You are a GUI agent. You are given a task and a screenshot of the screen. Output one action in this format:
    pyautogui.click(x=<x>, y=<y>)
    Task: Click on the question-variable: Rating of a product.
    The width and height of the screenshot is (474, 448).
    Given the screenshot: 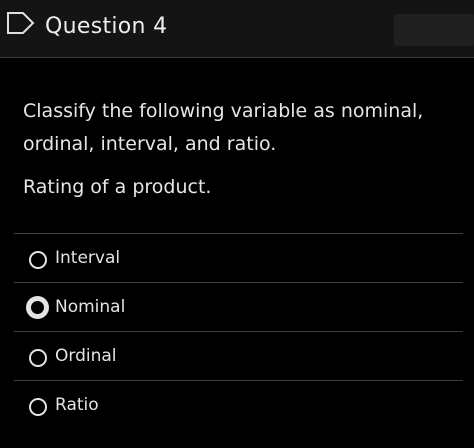 What is the action you would take?
    pyautogui.click(x=117, y=187)
    